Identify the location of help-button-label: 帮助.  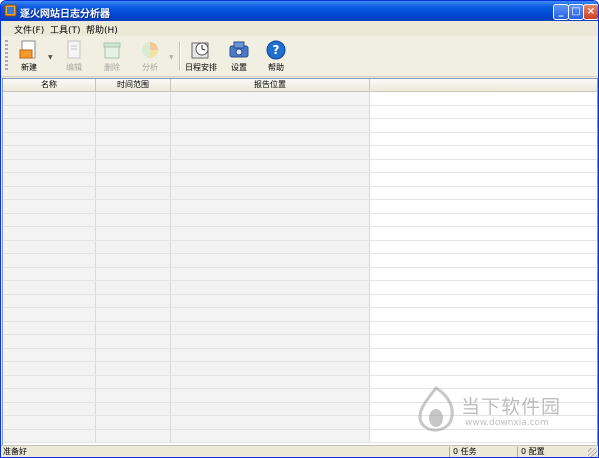
(276, 67).